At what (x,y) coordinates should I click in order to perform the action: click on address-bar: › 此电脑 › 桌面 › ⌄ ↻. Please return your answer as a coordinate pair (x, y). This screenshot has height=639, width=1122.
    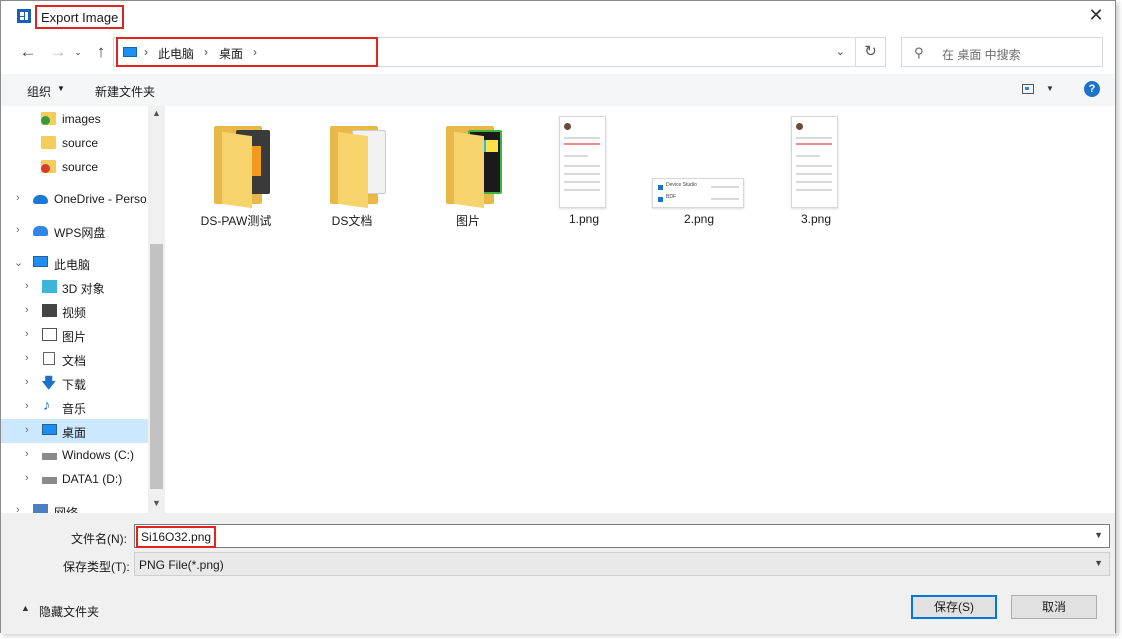
    Looking at the image, I should click on (499, 52).